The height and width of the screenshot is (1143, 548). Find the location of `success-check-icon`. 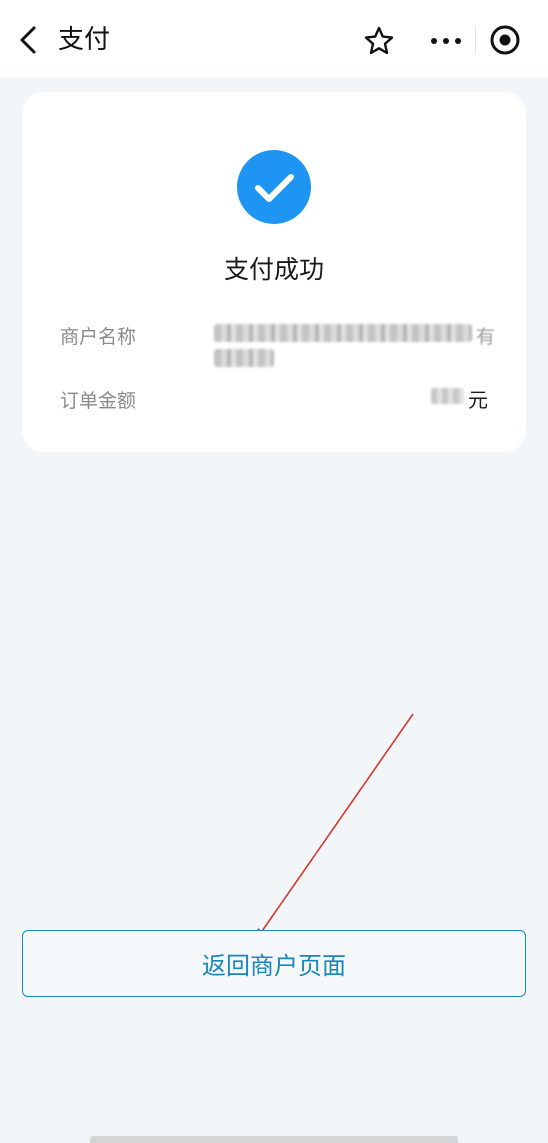

success-check-icon is located at coordinates (274, 187).